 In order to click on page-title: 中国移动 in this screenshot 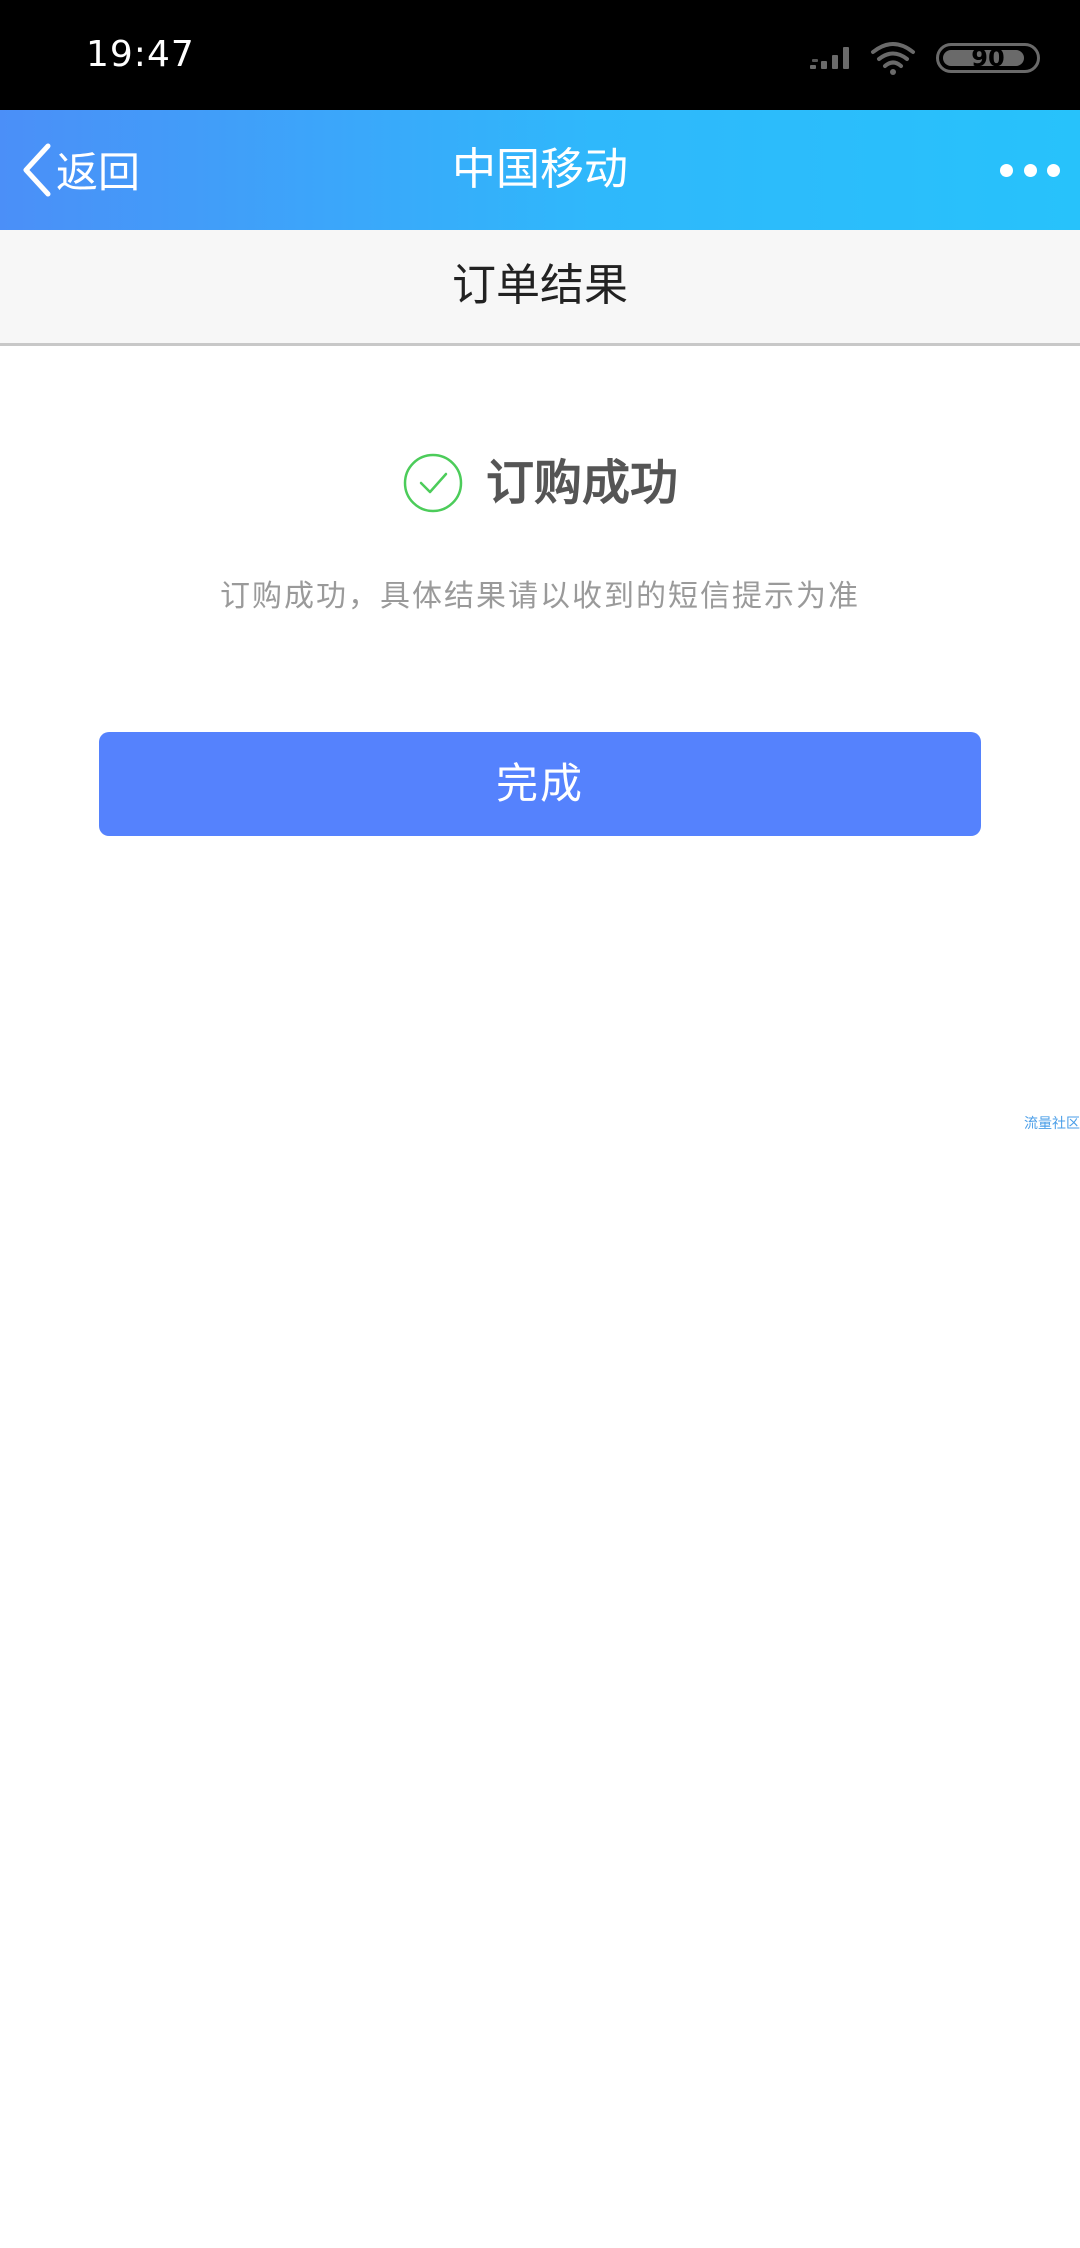, I will do `click(540, 169)`.